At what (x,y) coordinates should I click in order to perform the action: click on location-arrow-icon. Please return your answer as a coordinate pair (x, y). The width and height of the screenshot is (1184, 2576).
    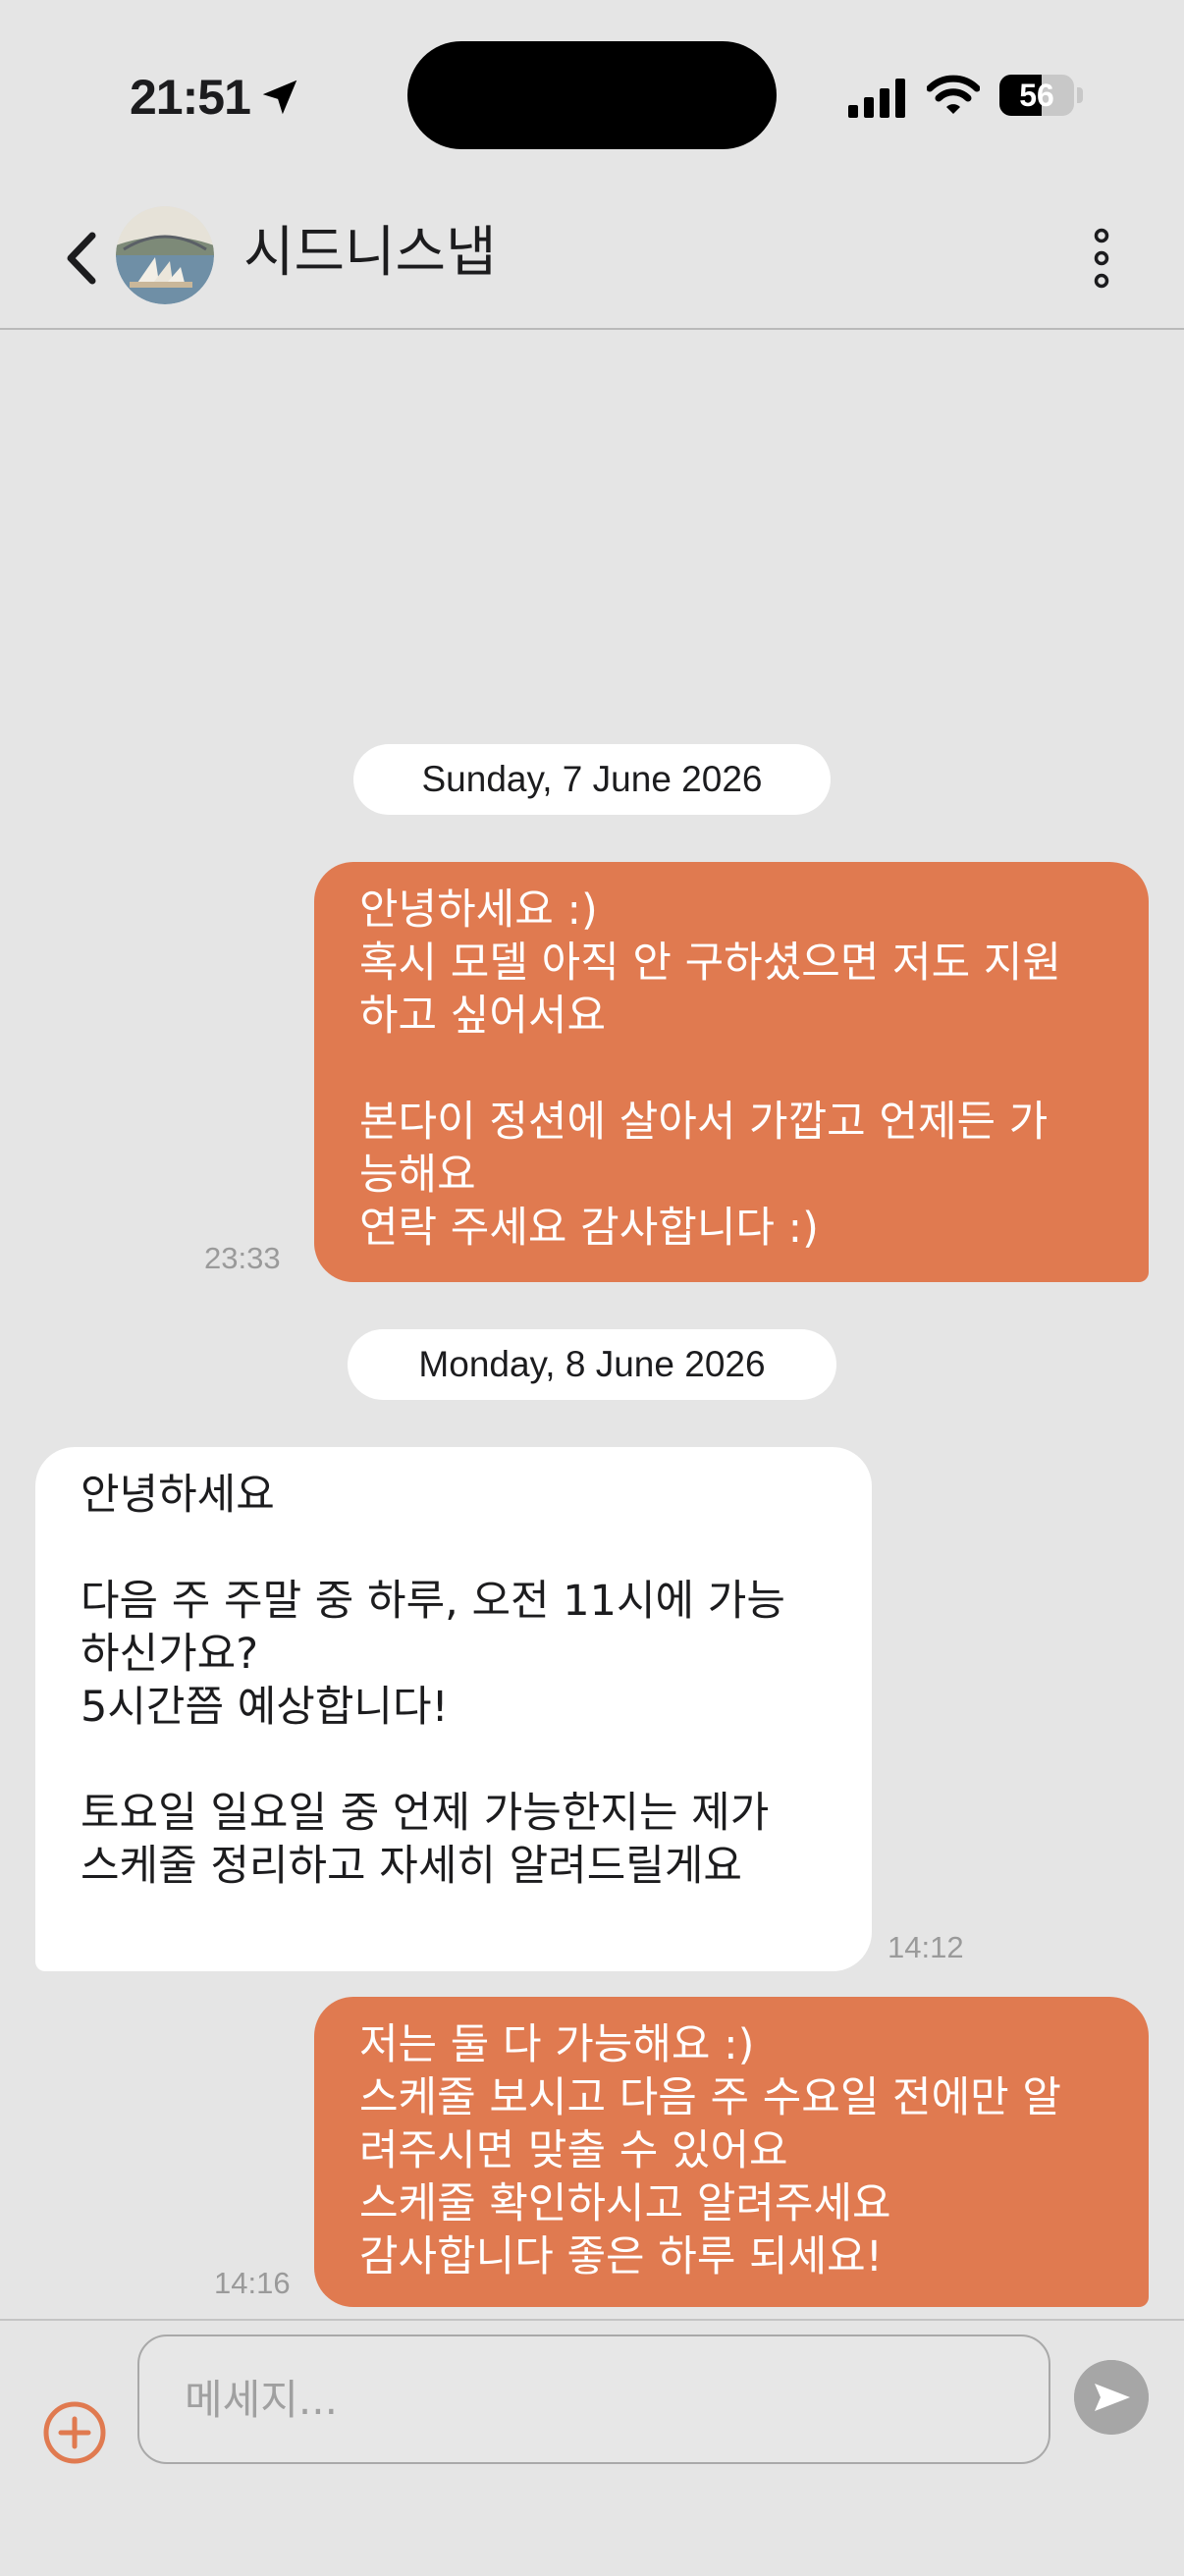
    Looking at the image, I should click on (279, 97).